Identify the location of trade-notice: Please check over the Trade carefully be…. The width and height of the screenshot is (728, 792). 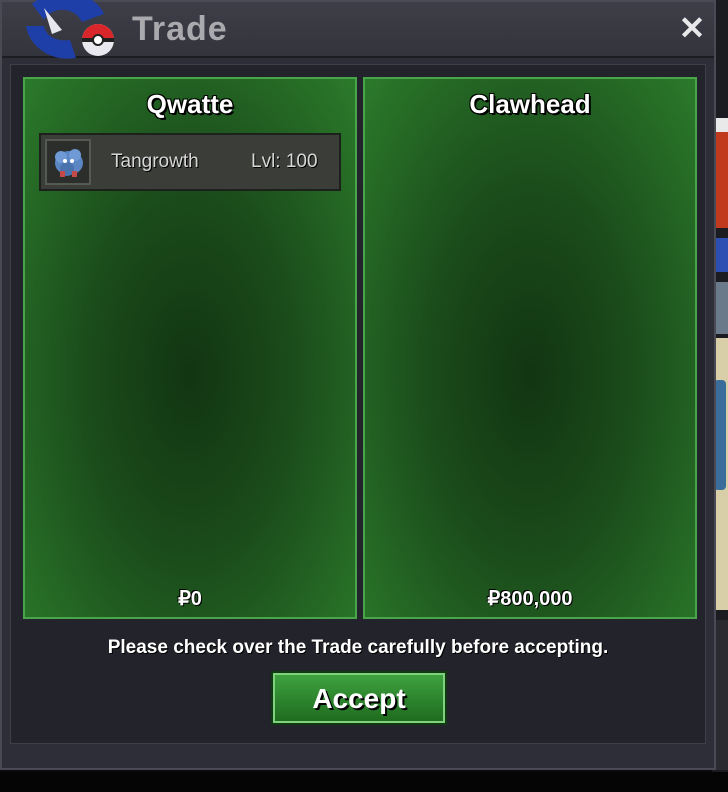
(358, 647).